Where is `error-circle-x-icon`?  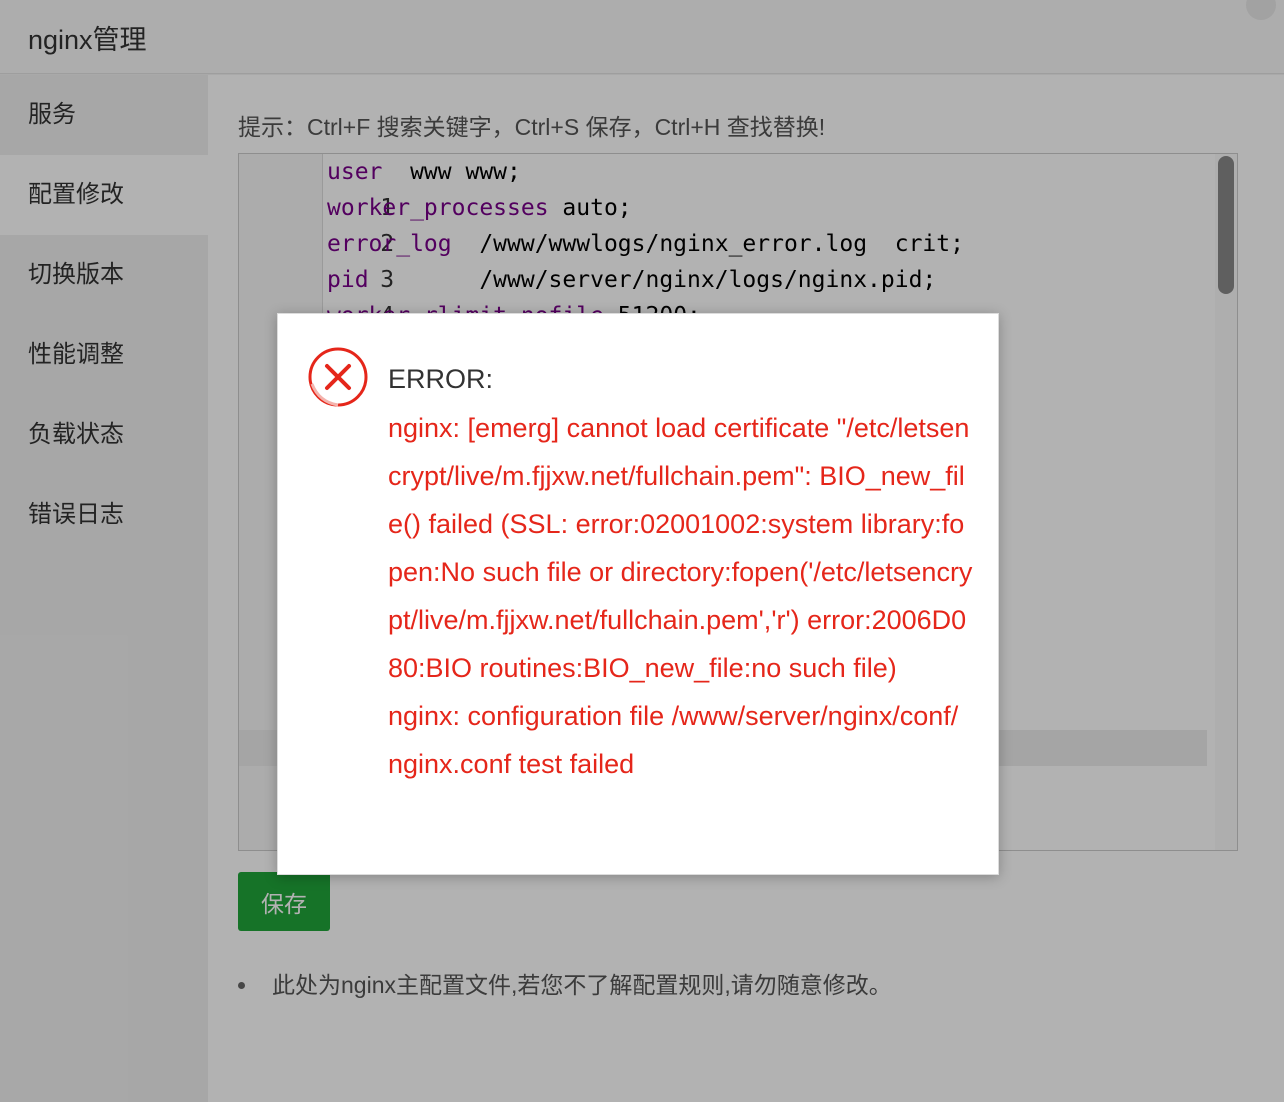 error-circle-x-icon is located at coordinates (338, 377).